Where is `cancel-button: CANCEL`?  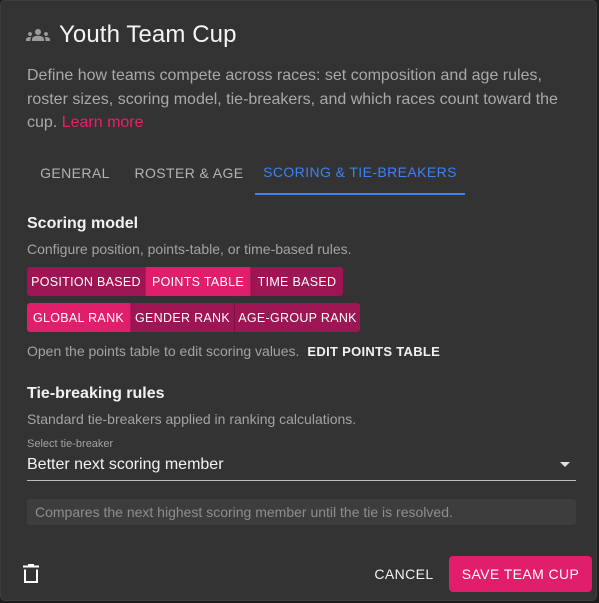
cancel-button: CANCEL is located at coordinates (404, 574).